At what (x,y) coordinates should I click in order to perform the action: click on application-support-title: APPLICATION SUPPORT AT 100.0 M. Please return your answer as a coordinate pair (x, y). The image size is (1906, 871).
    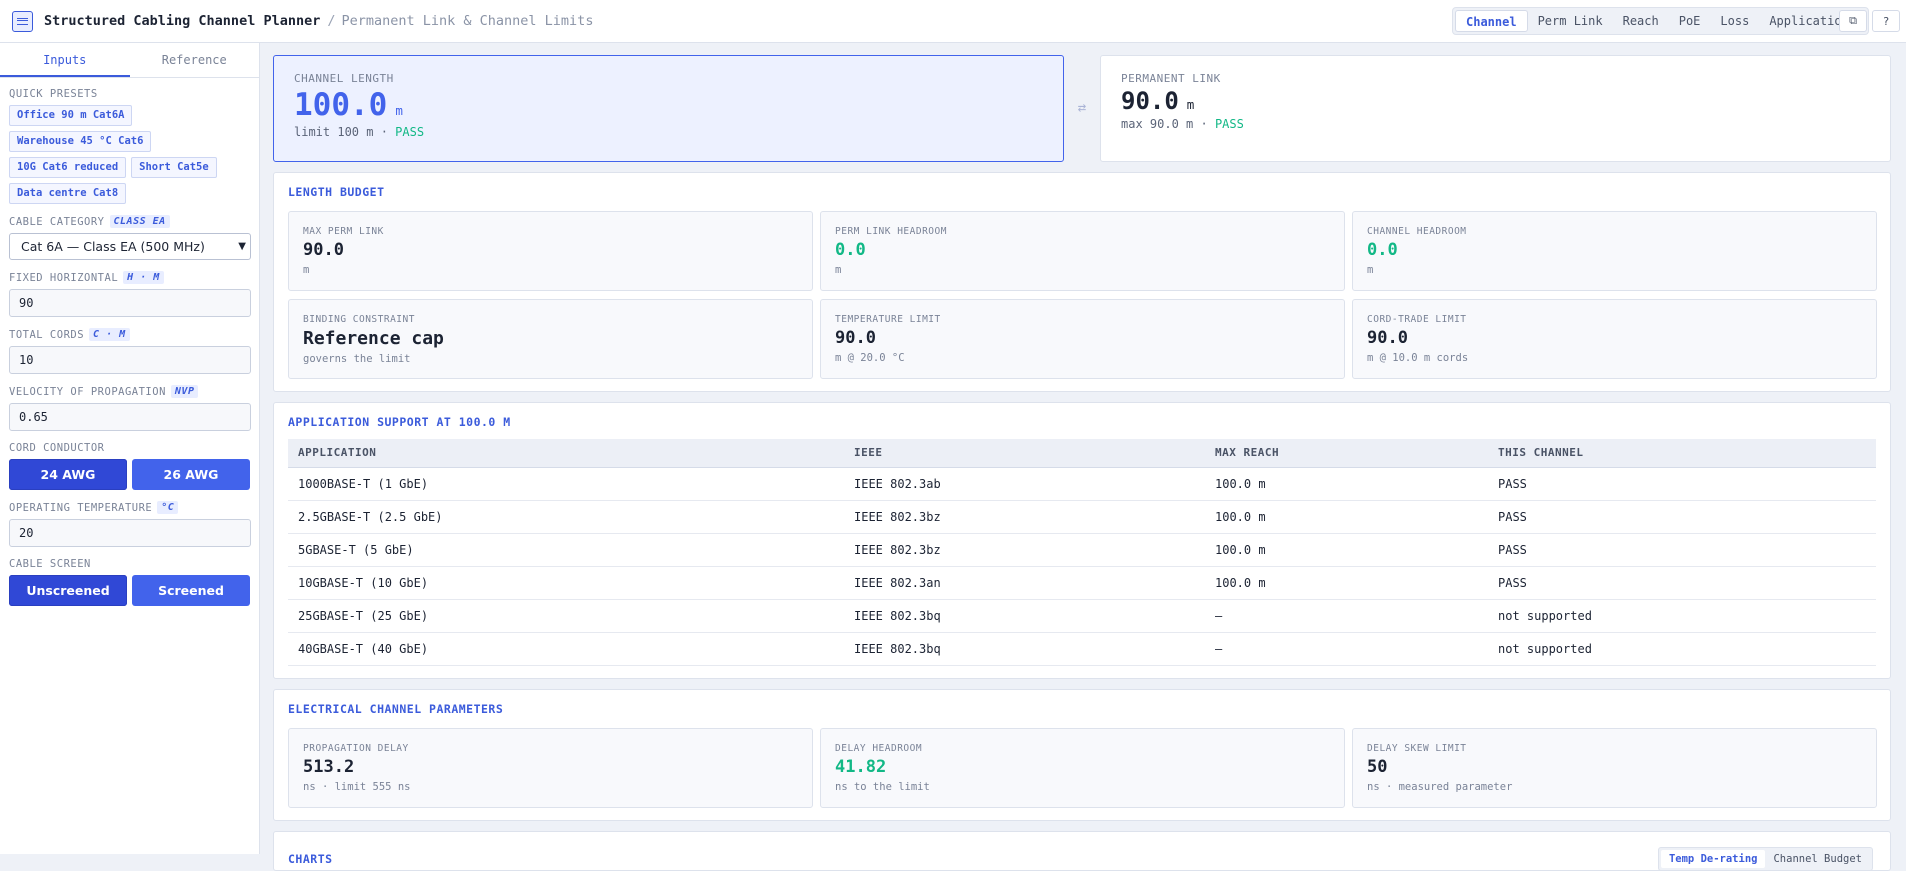
    Looking at the image, I should click on (399, 422).